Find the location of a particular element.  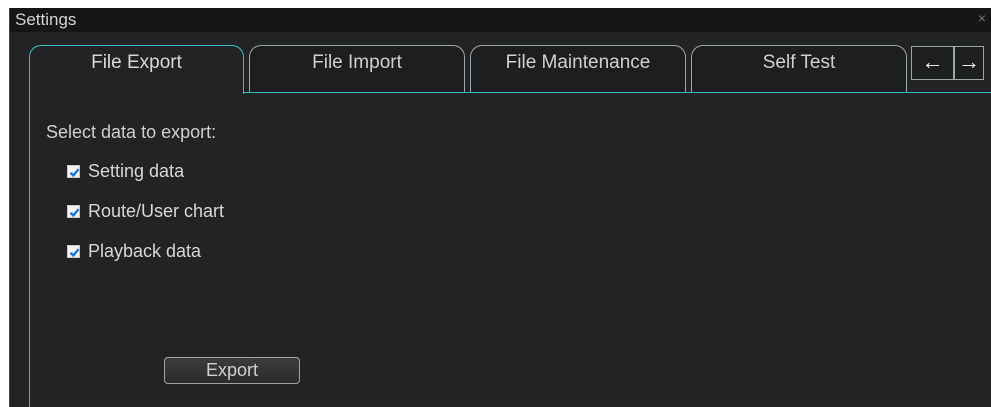

tab-scroll-left-button: ← is located at coordinates (932, 63).